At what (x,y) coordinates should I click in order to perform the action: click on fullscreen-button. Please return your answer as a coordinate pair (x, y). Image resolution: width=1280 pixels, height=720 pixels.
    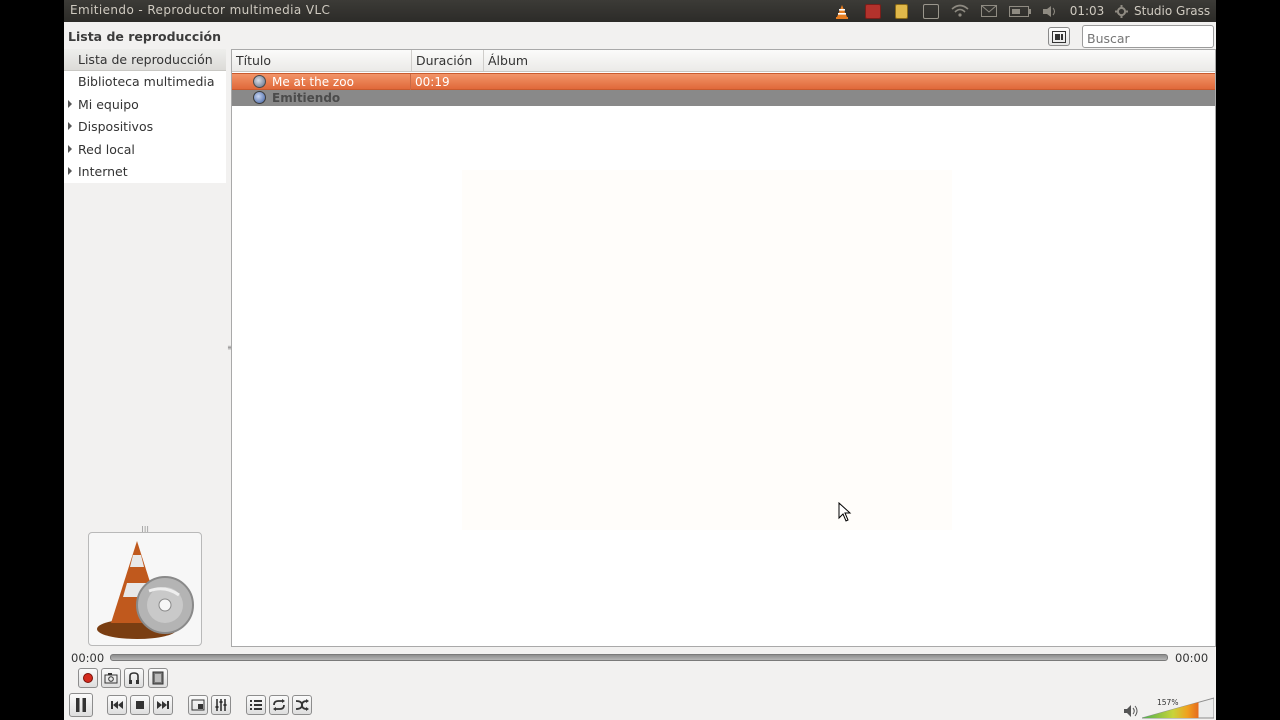
    Looking at the image, I should click on (198, 705).